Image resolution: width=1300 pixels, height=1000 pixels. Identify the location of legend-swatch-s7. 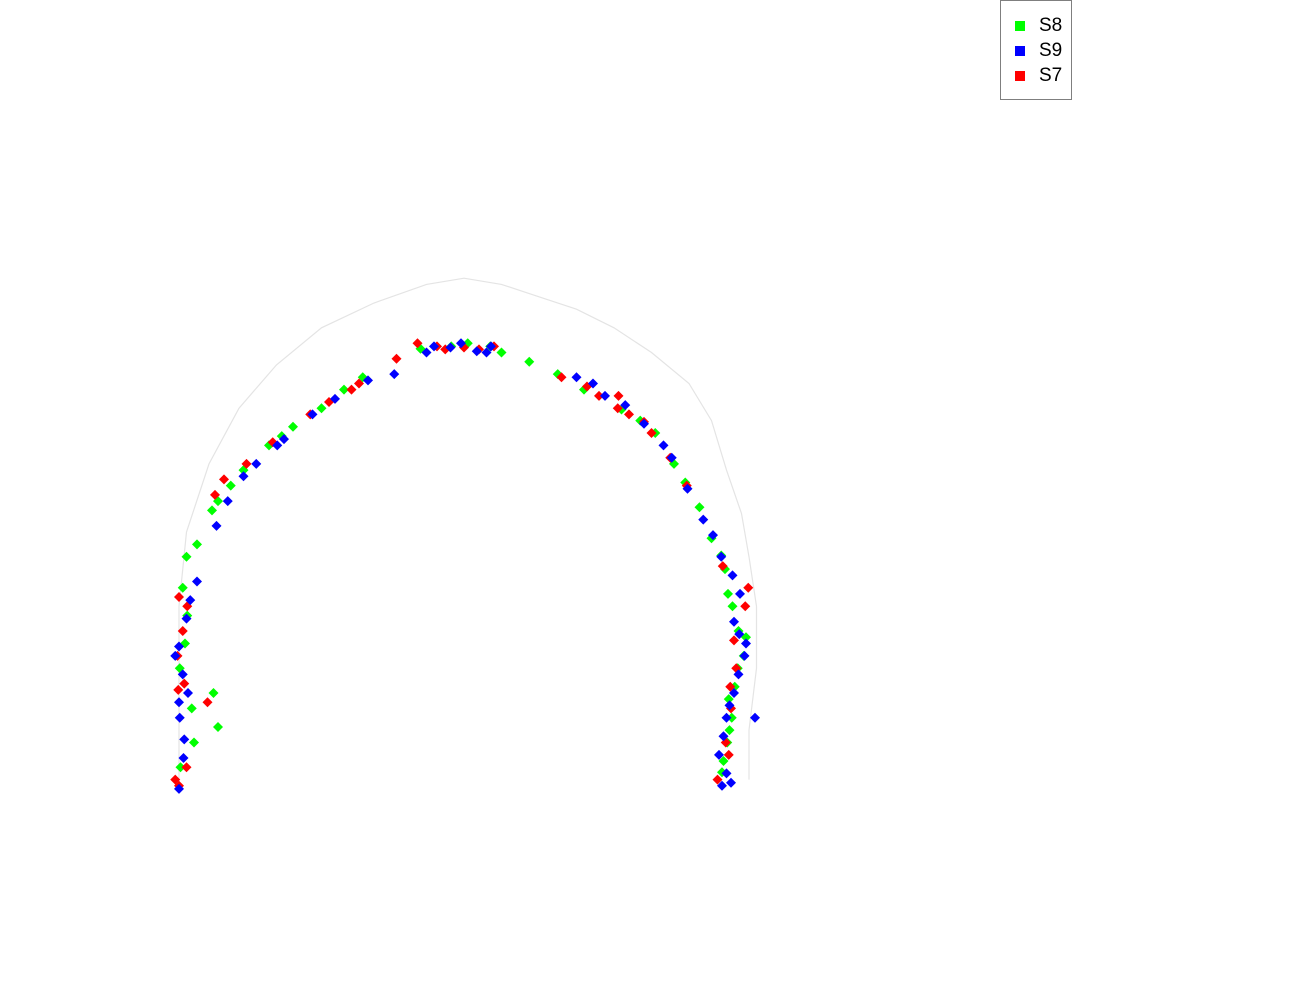
(1020, 75).